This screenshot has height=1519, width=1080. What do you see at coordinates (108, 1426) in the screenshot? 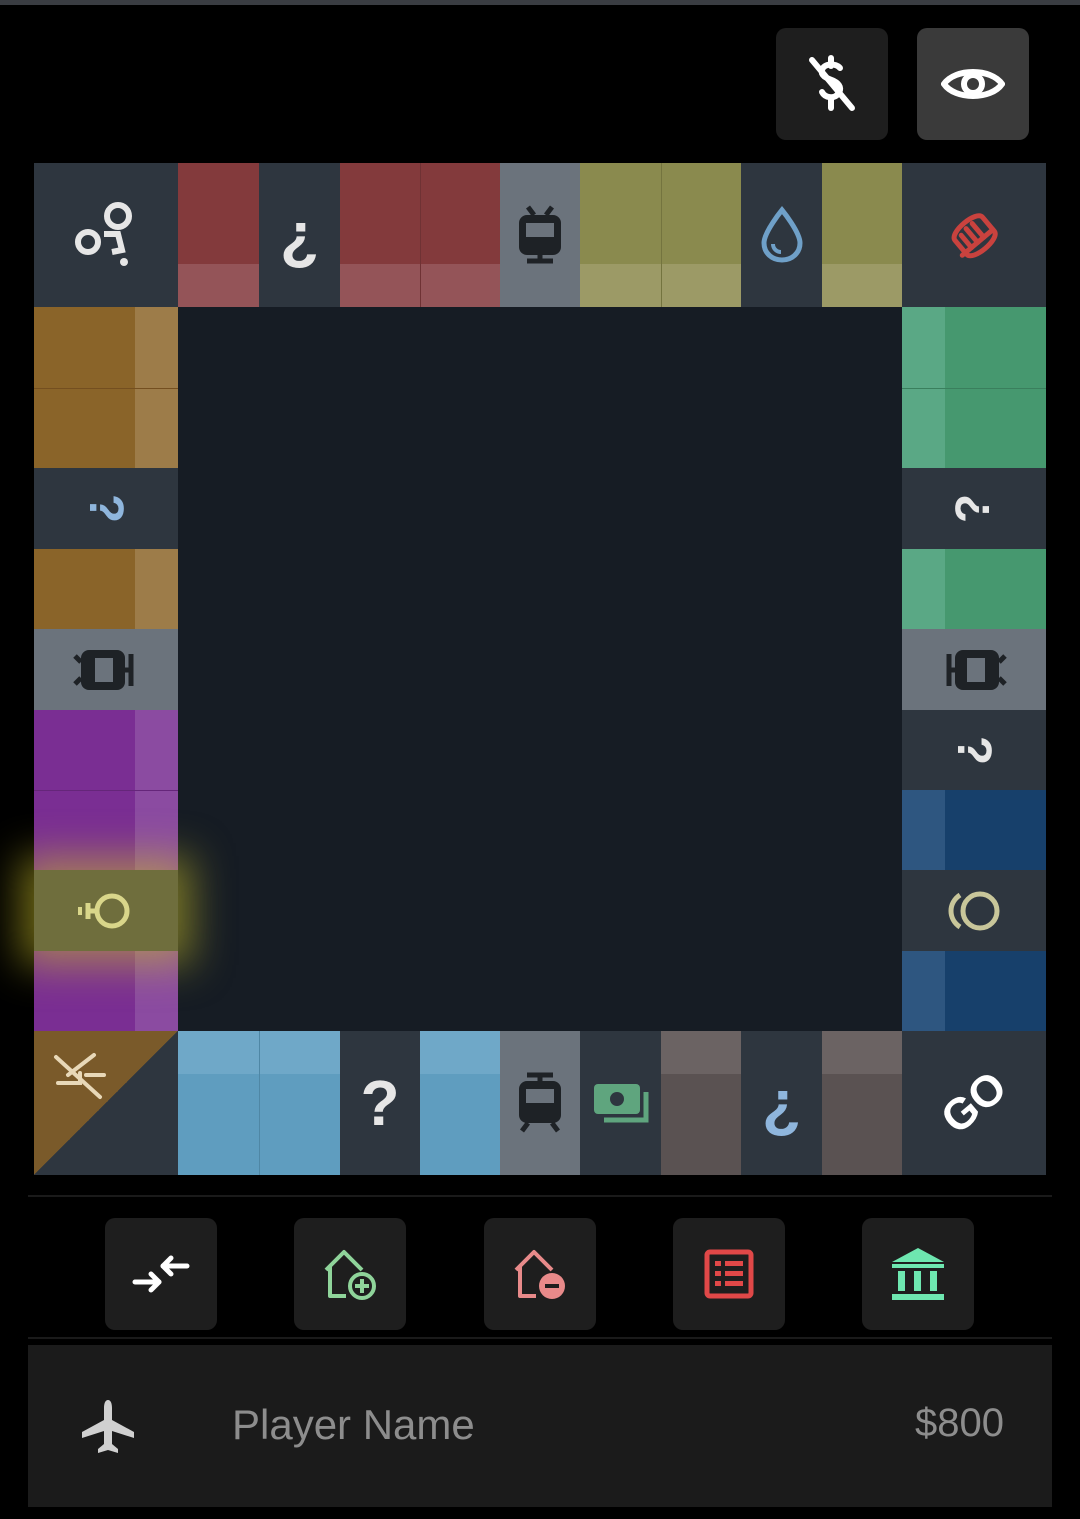
I see `airplane-icon` at bounding box center [108, 1426].